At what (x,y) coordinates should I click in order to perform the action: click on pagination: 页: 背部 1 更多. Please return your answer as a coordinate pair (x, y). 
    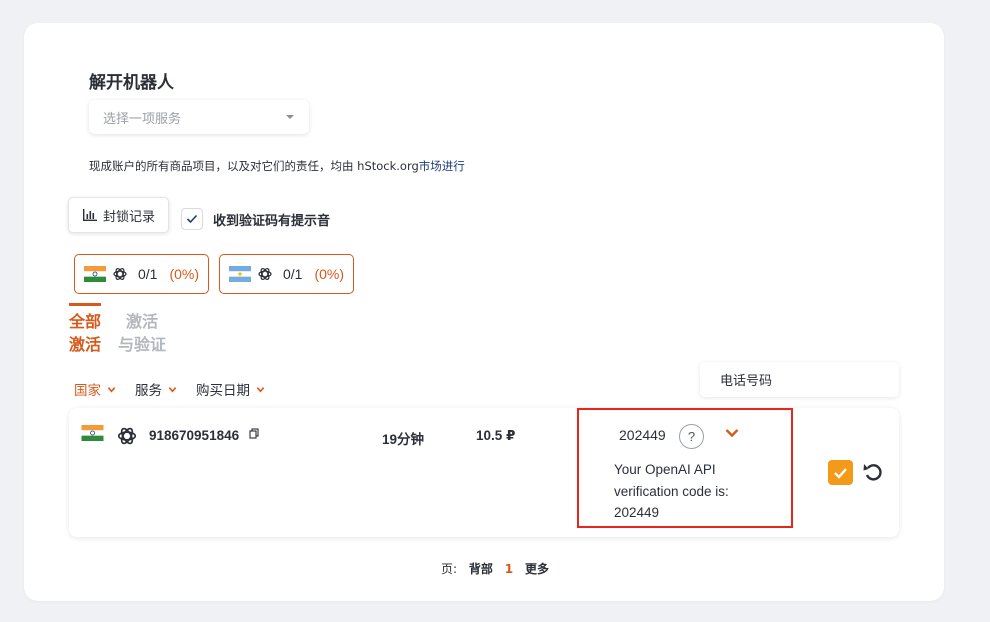
    Looking at the image, I should click on (495, 568).